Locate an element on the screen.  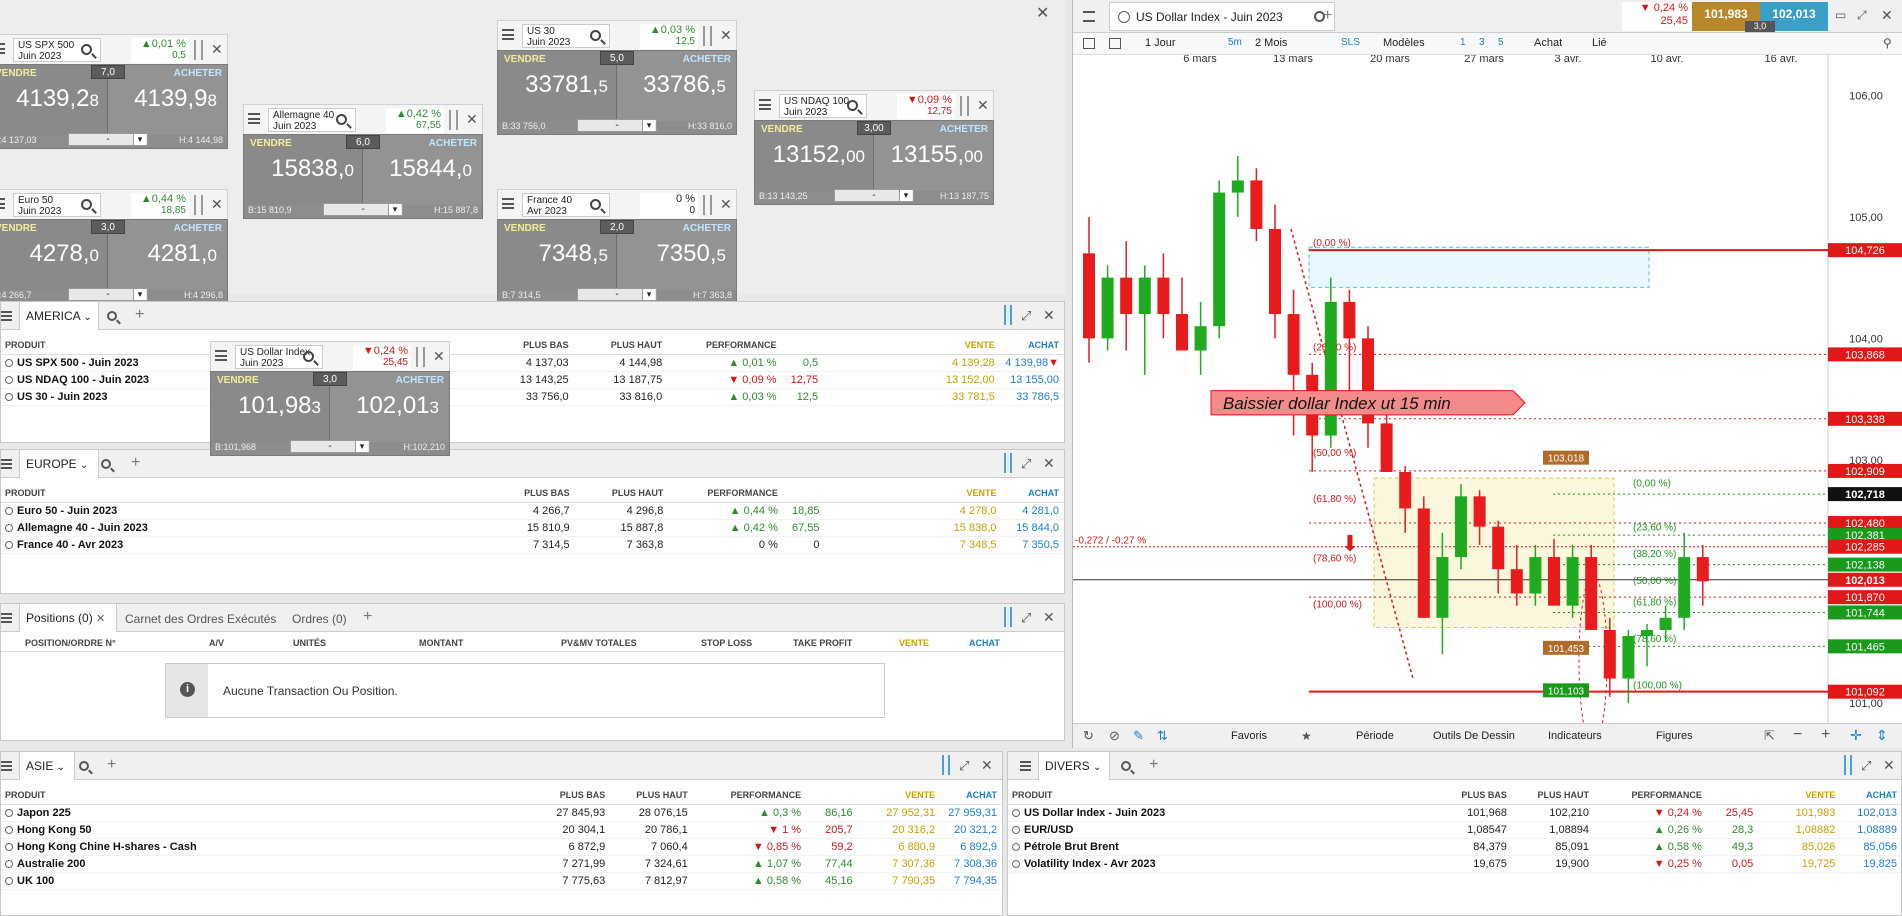
column-header: PLUS HAUT is located at coordinates (620, 493).